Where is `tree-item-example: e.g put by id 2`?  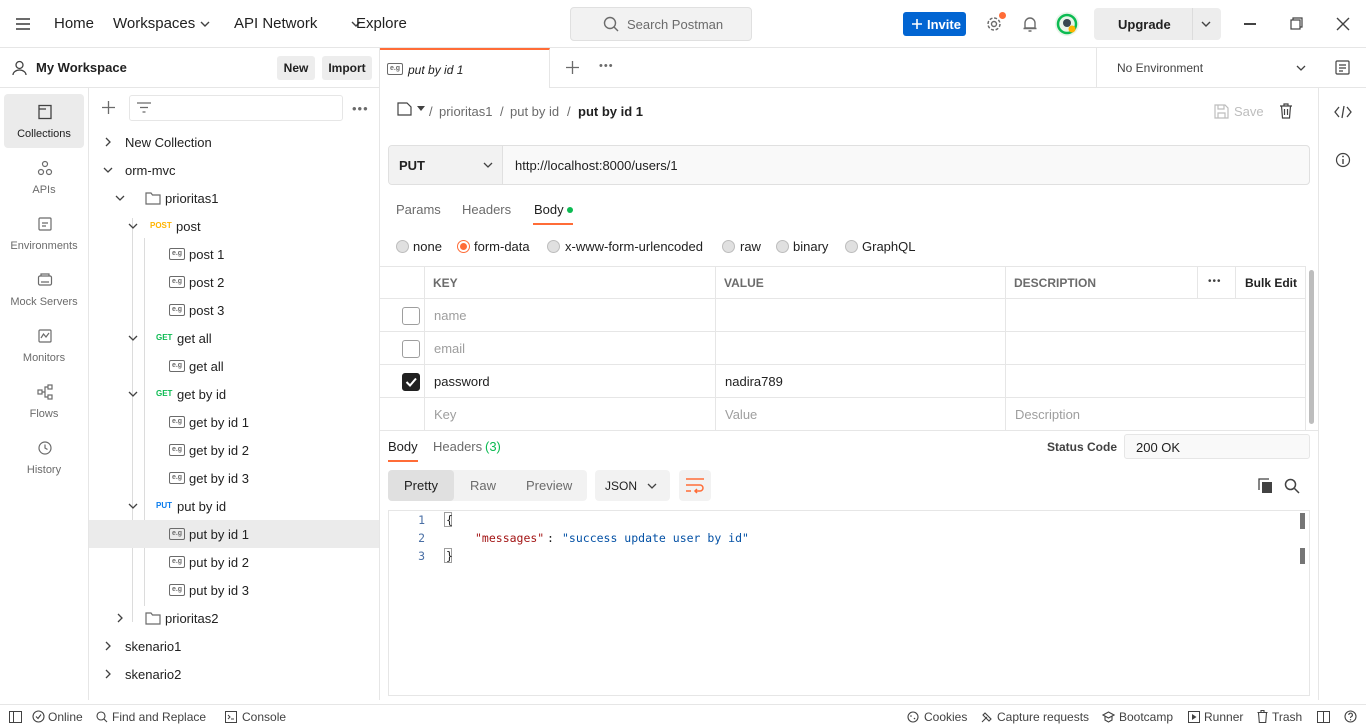
tree-item-example: e.g put by id 2 is located at coordinates (234, 562).